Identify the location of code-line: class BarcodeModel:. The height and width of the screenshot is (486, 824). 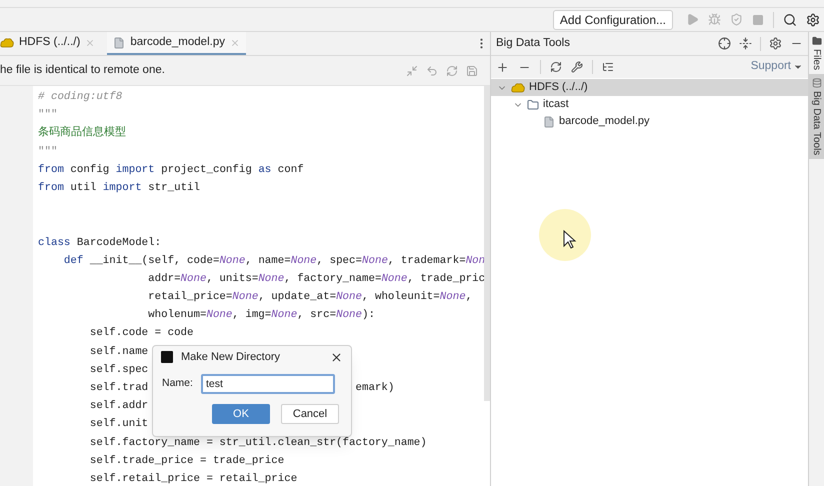
(100, 243).